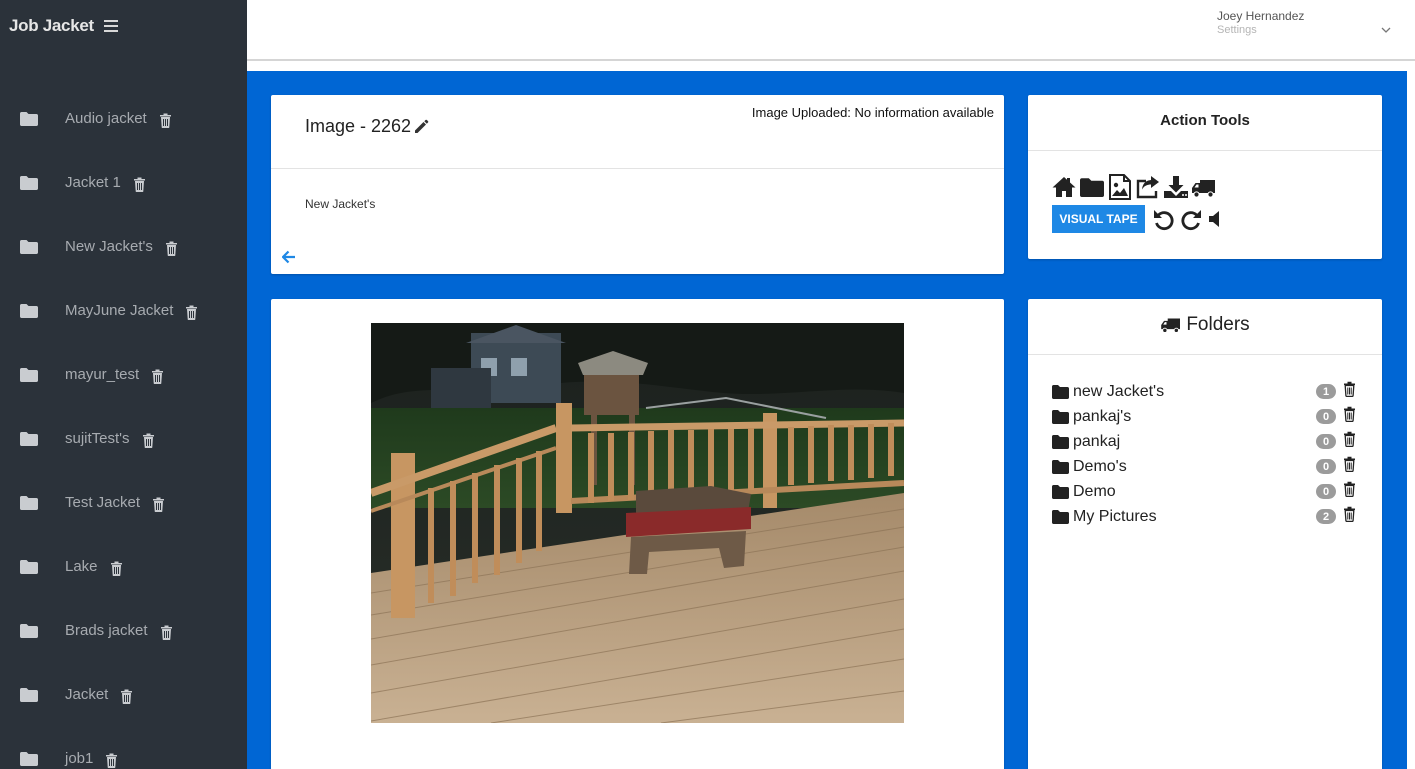 The width and height of the screenshot is (1415, 769). I want to click on folder-item: pankaj's 0, so click(1205, 416).